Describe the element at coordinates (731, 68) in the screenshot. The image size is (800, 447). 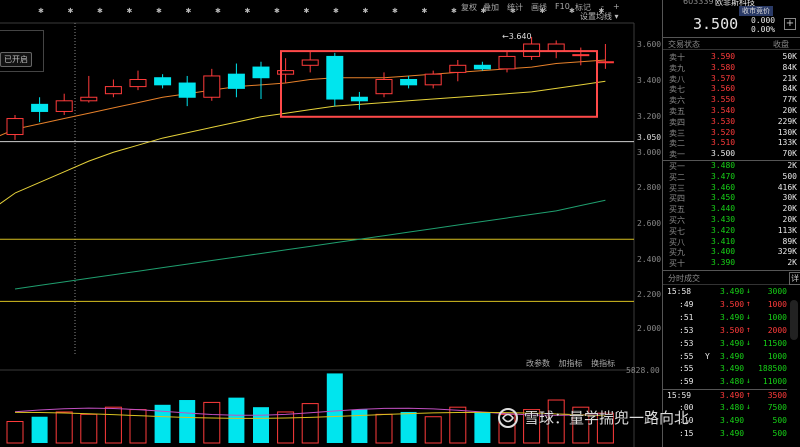
I see `order-book-row: 卖九 3.580 84K` at that location.